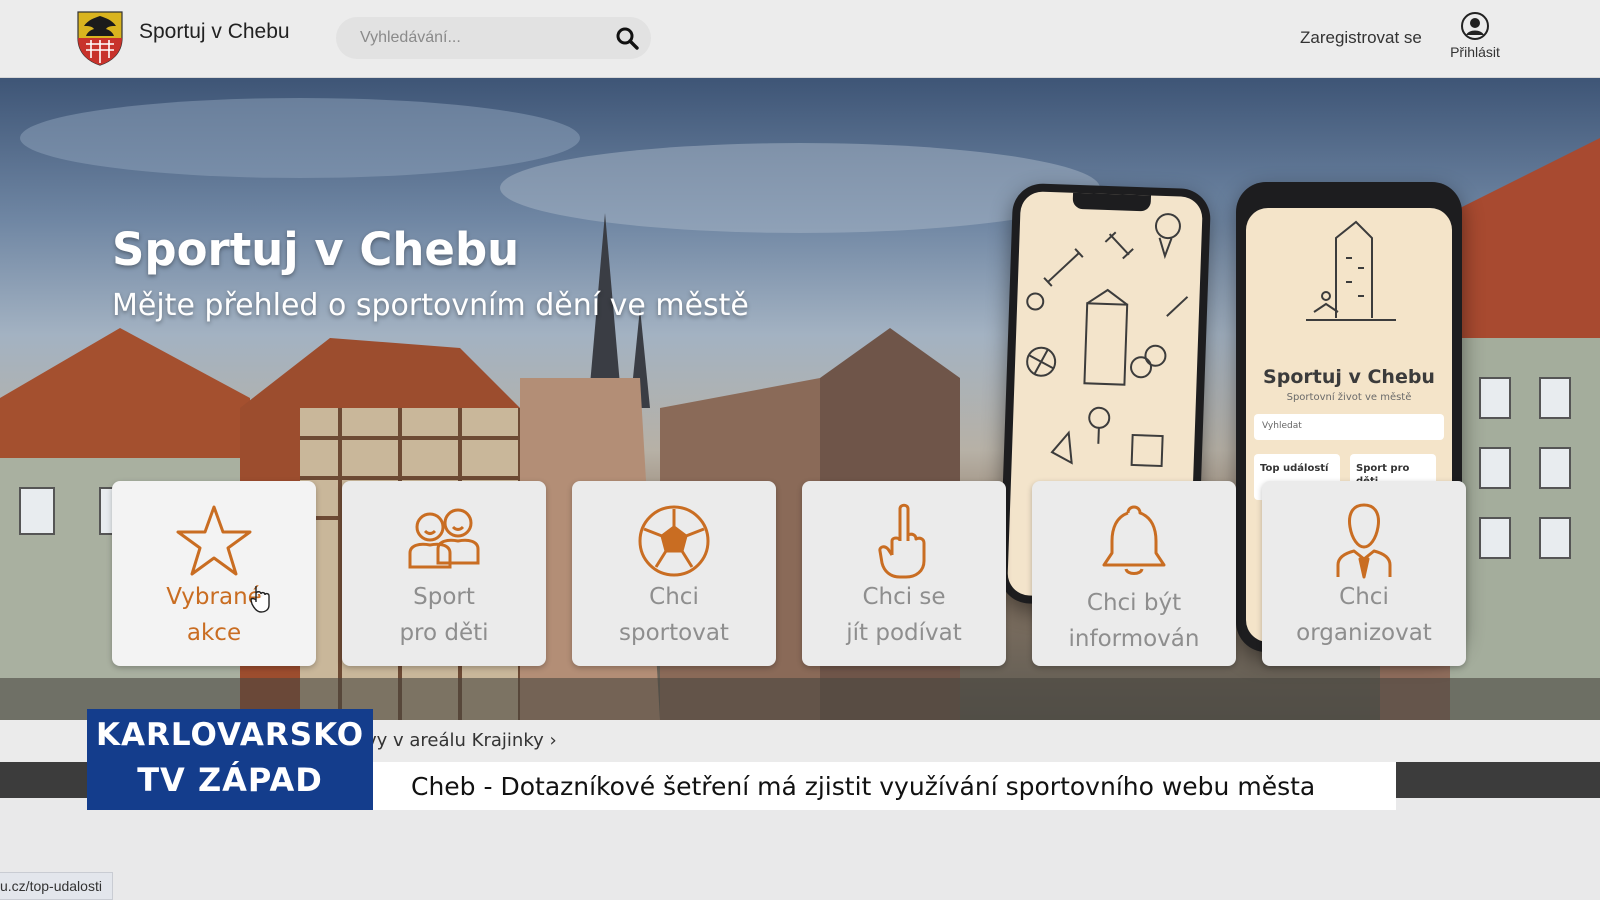 The height and width of the screenshot is (900, 1600). What do you see at coordinates (553, 740) in the screenshot?
I see `chevron-right-icon: ›` at bounding box center [553, 740].